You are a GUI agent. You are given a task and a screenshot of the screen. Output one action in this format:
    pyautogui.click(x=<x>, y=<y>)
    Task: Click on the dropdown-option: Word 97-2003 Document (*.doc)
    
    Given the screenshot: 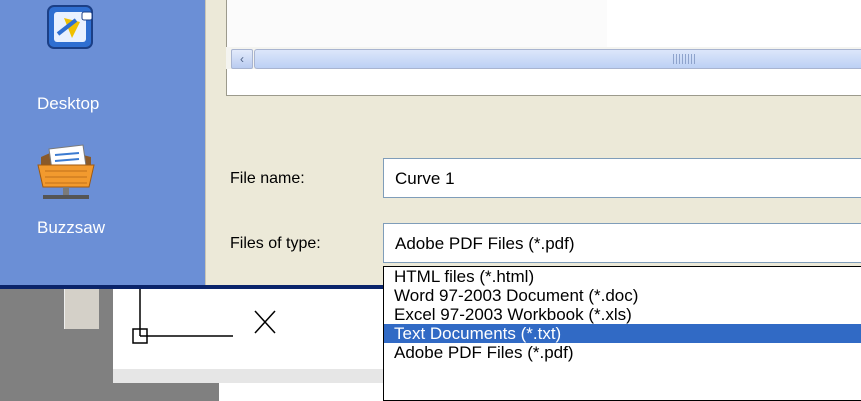 What is the action you would take?
    pyautogui.click(x=622, y=295)
    